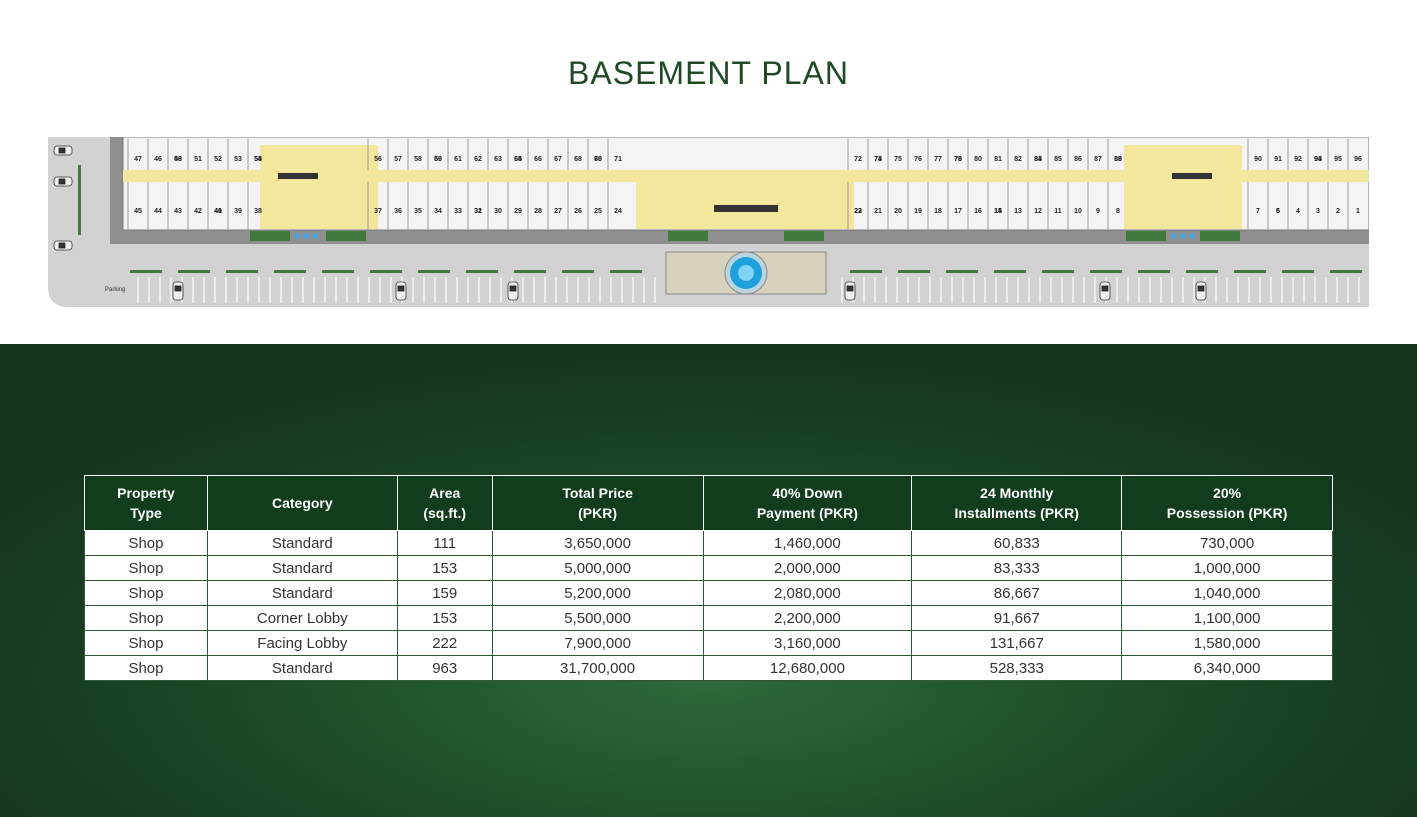  Describe the element at coordinates (597, 668) in the screenshot. I see `cell-total-price: 31,700,000` at that location.